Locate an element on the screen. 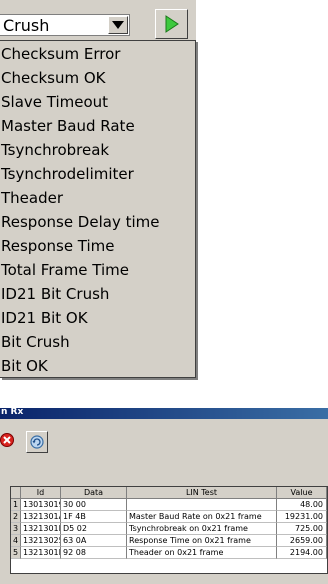  combo-value: Crush is located at coordinates (26, 25).